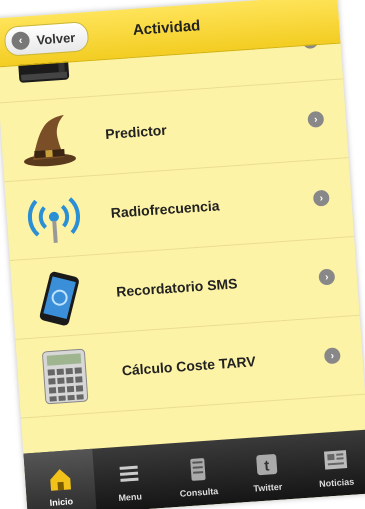 The height and width of the screenshot is (509, 365). Describe the element at coordinates (199, 492) in the screenshot. I see `tab-label: Consulta` at that location.